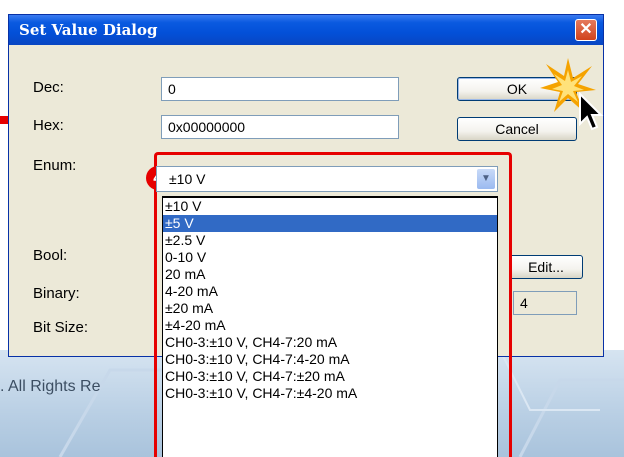 This screenshot has width=624, height=457. I want to click on list-item: 20 mA, so click(330, 274).